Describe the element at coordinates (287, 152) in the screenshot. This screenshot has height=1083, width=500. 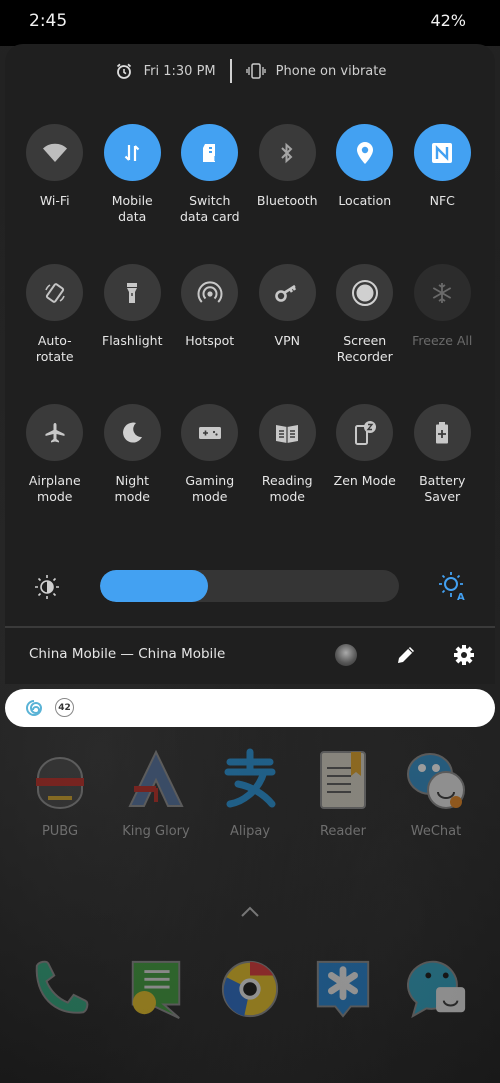
I see `bluetooth-icon` at that location.